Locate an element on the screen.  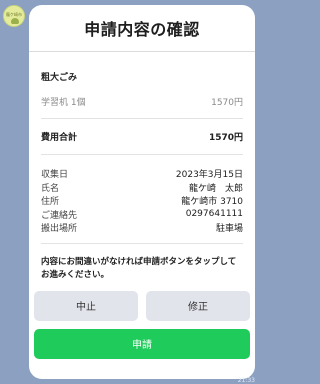
avatar-mascot-icon is located at coordinates (15, 21).